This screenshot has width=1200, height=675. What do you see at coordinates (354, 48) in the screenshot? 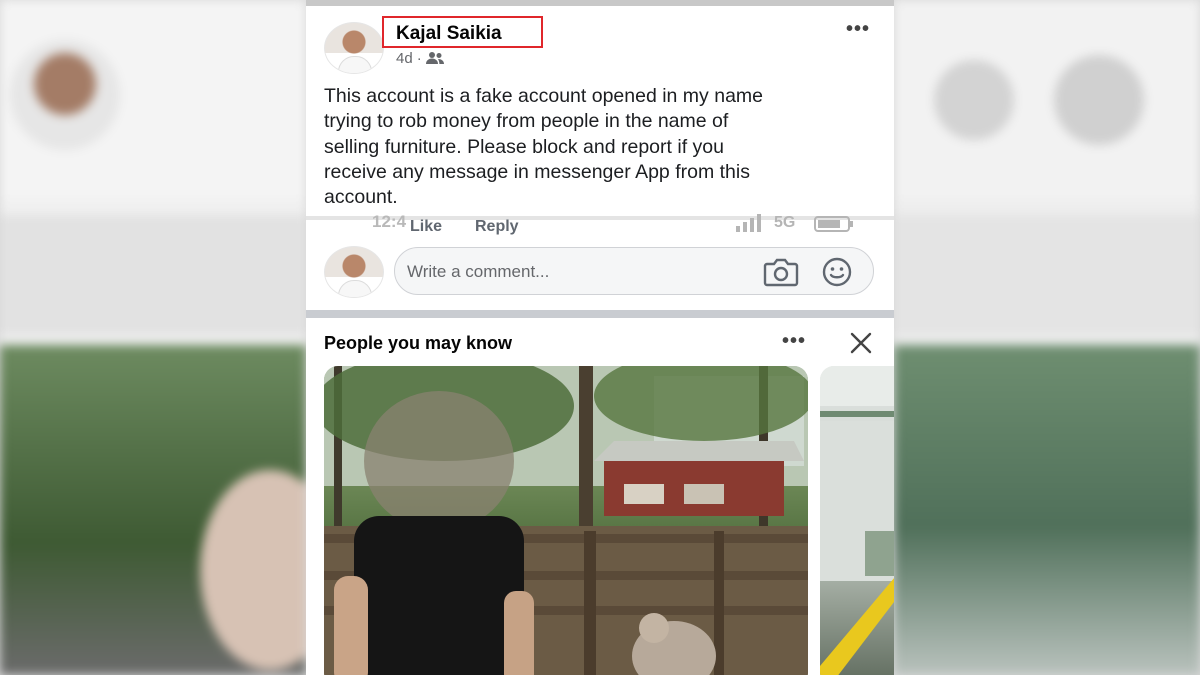
I see `author-avatar` at bounding box center [354, 48].